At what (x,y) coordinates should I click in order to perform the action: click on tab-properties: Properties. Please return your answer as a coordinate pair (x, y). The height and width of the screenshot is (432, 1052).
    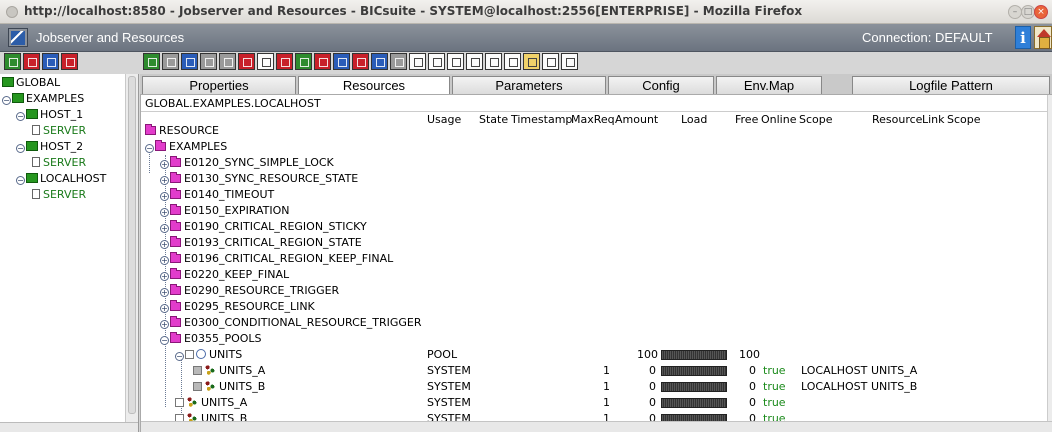
    Looking at the image, I should click on (219, 85).